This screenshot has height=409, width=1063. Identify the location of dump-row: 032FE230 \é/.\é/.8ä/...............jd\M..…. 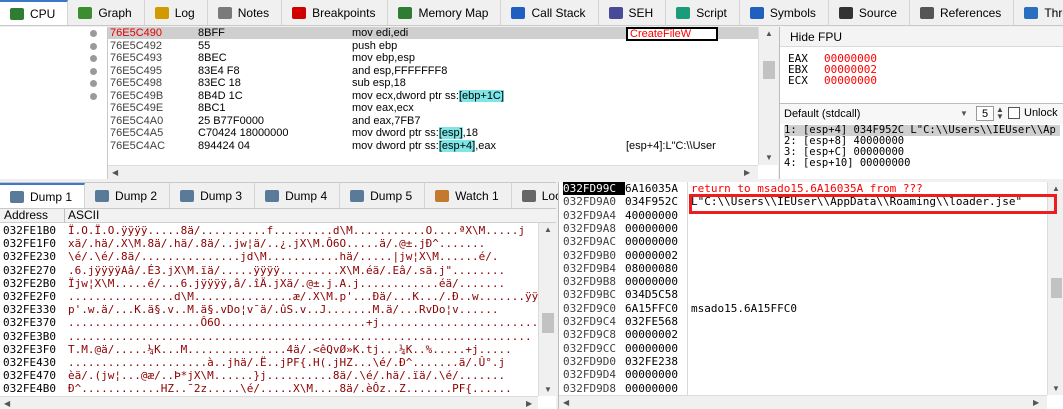
(270, 256).